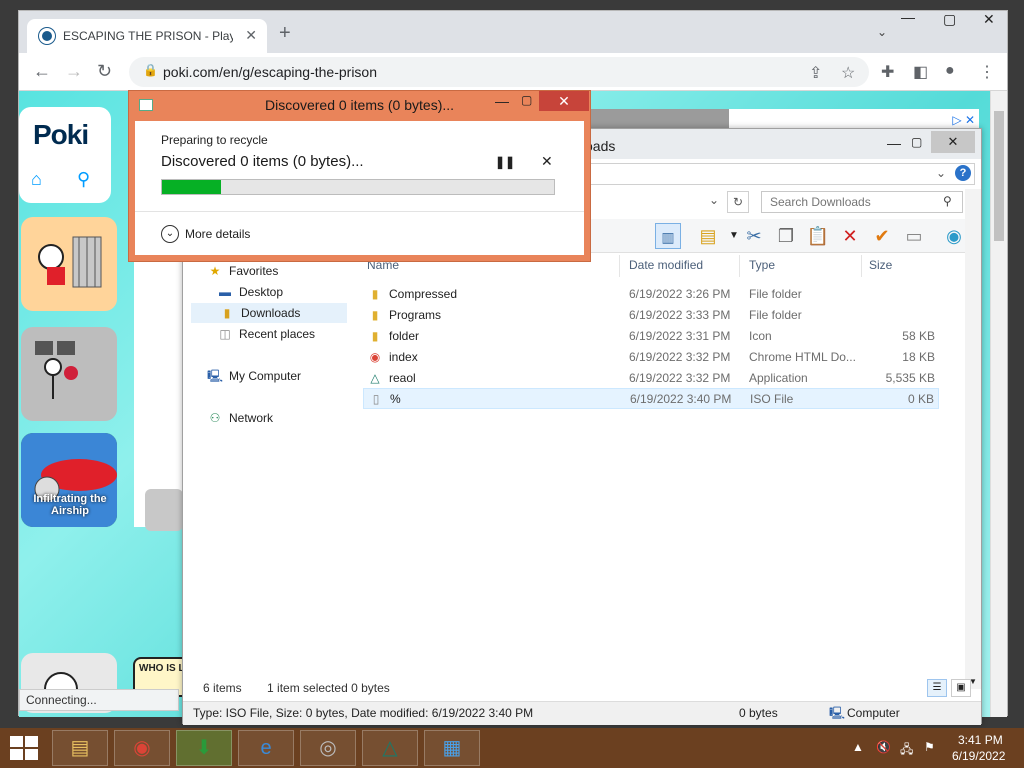 The width and height of the screenshot is (1024, 768). Describe the element at coordinates (651, 336) in the screenshot. I see `file-row: ▮ folder 6/19/2022 3:31 PM Icon 58 KB` at that location.